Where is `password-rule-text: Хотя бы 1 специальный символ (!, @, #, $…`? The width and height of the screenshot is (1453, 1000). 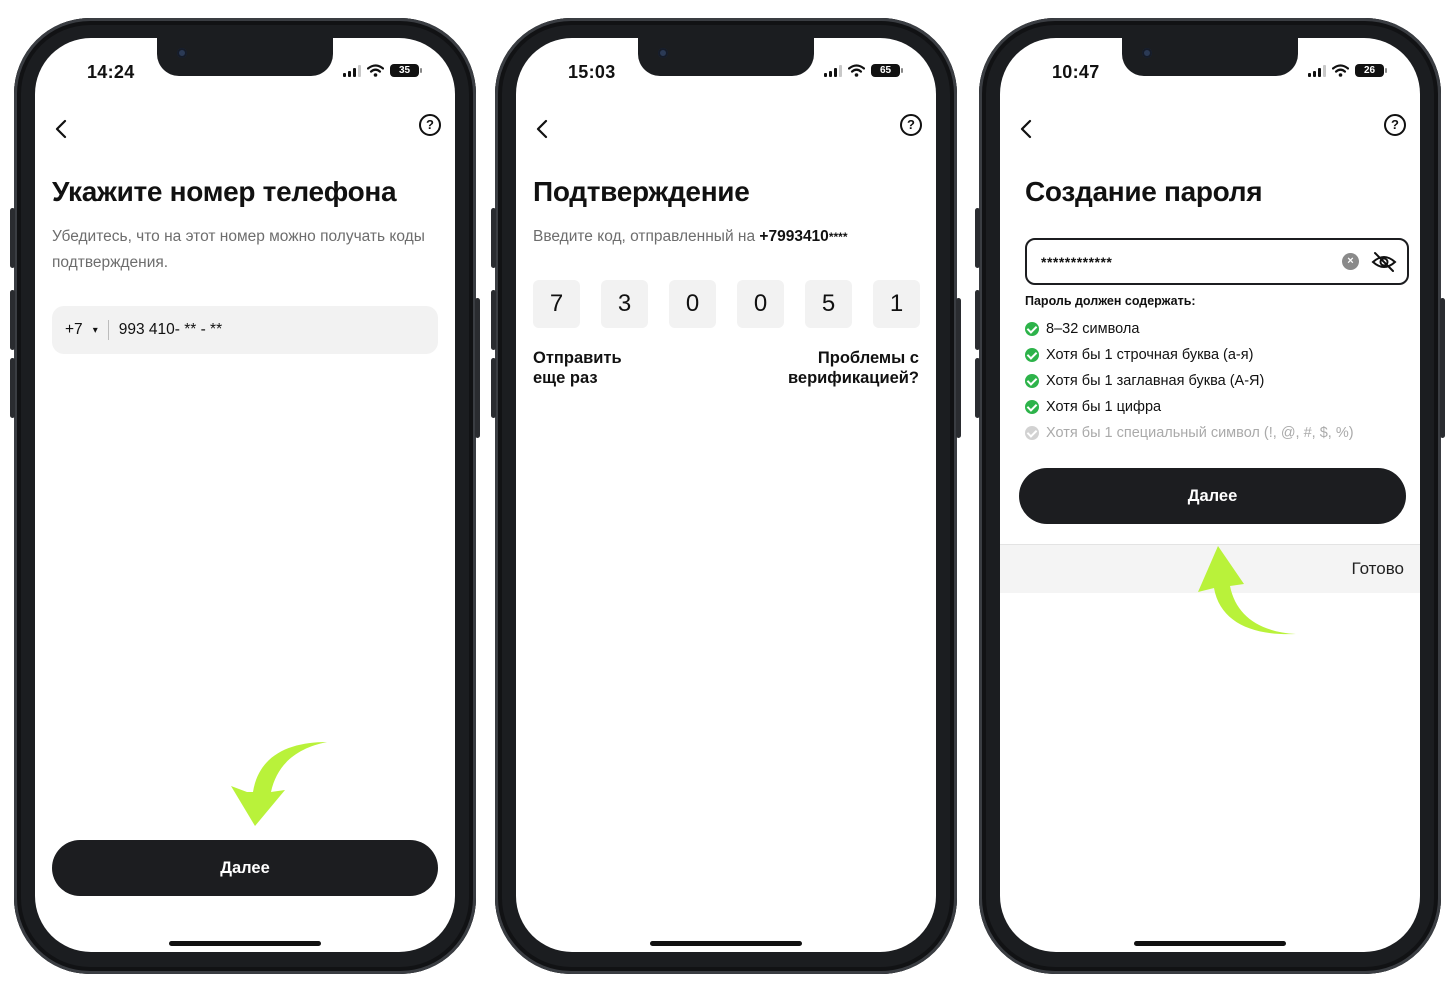
password-rule-text: Хотя бы 1 специальный символ (!, @, #, $… is located at coordinates (1200, 433).